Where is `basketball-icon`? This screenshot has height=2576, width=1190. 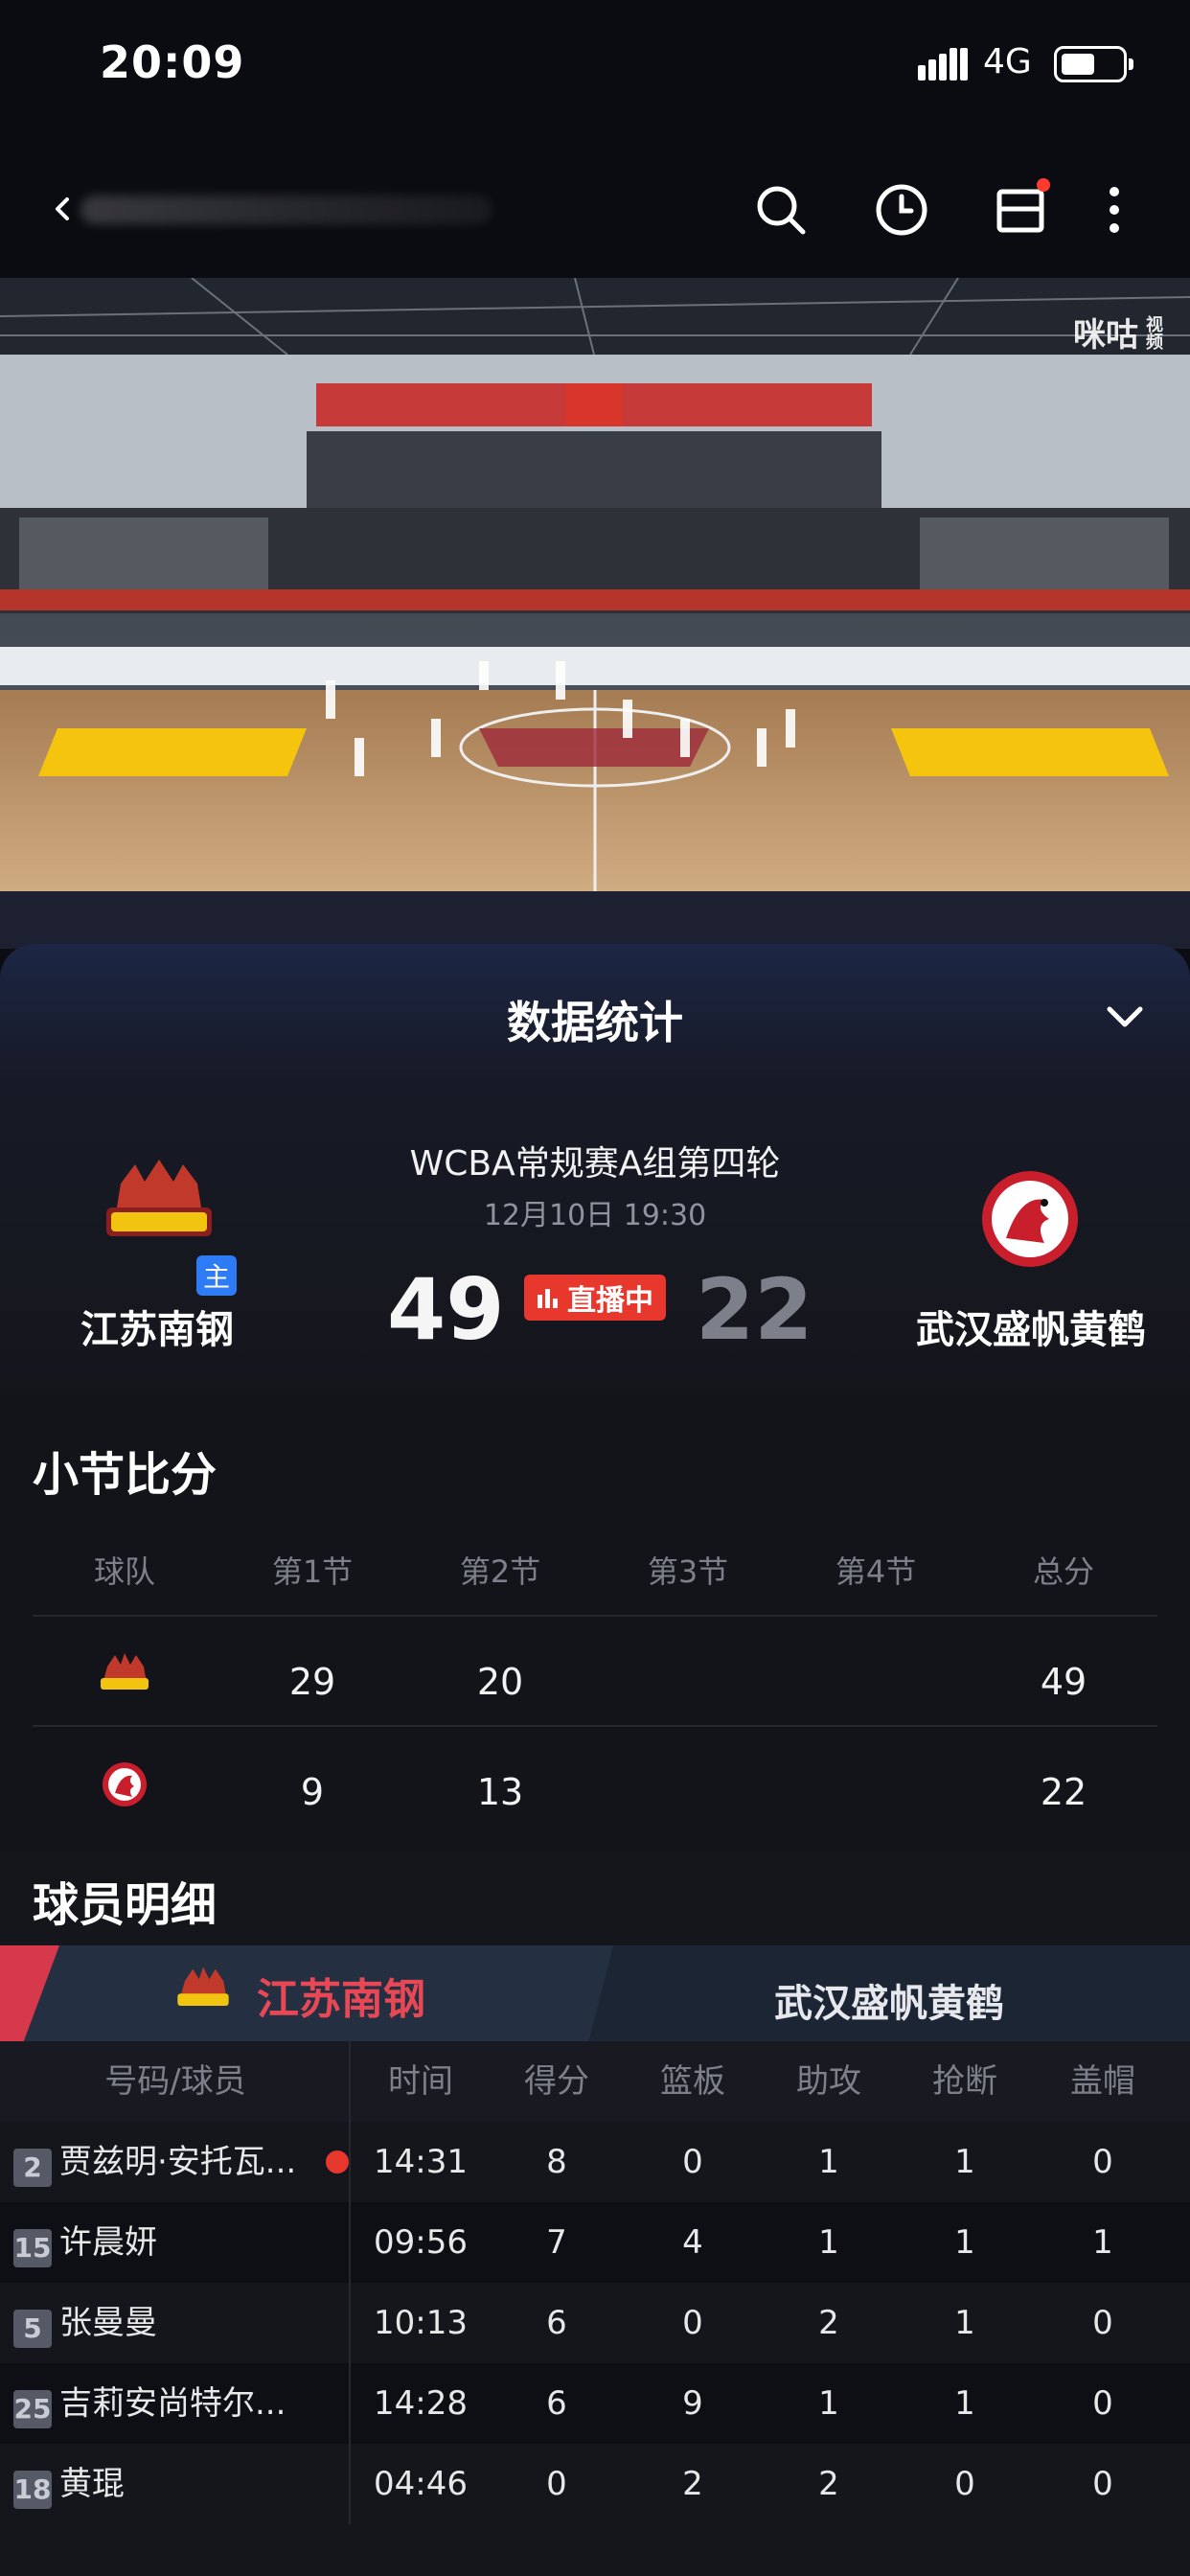
basketball-icon is located at coordinates (338, 2162).